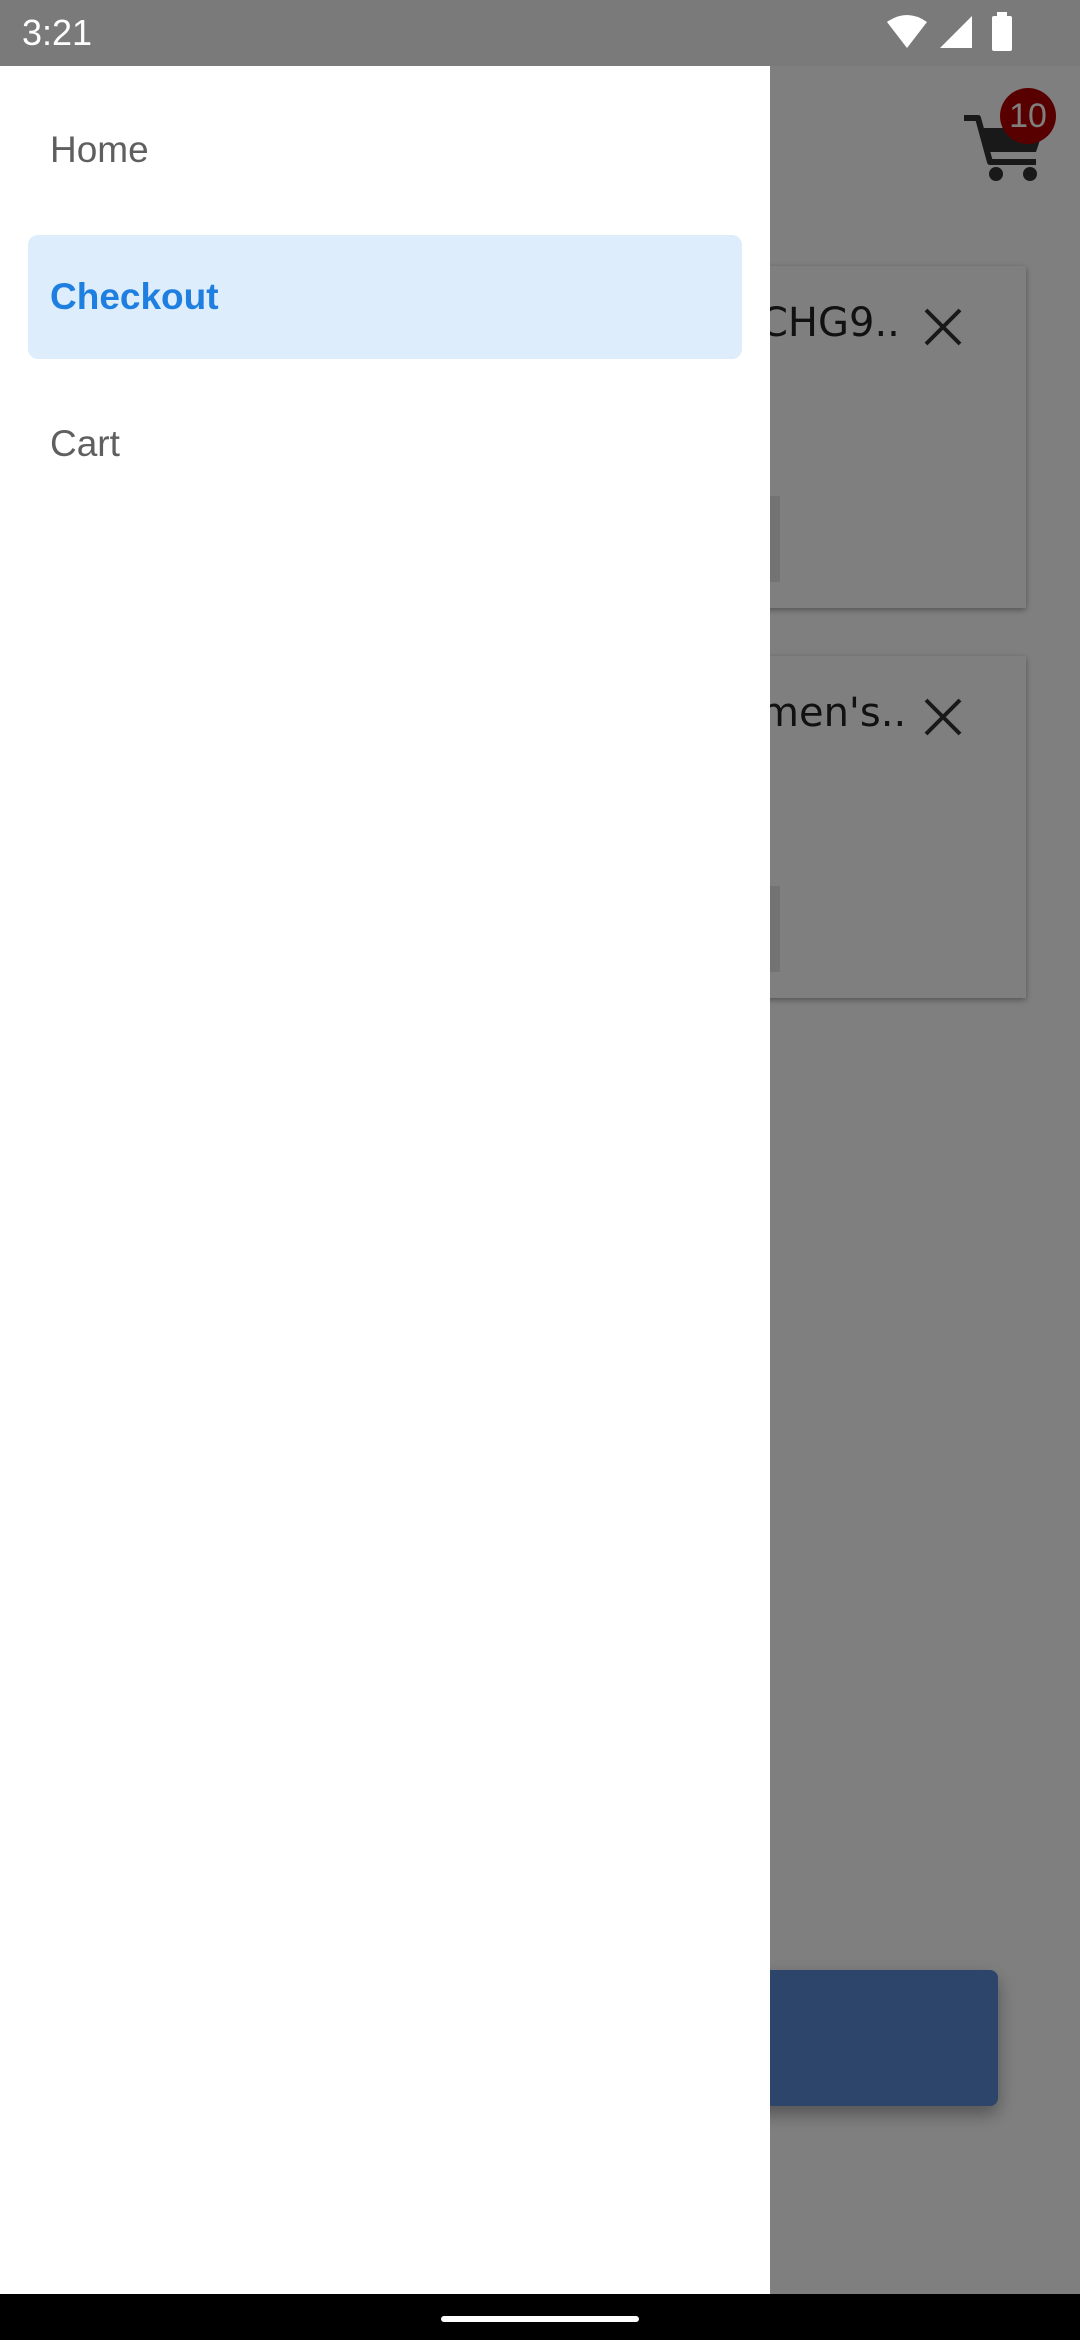 This screenshot has width=1080, height=2340. What do you see at coordinates (99, 149) in the screenshot?
I see `drawer-item-label: Home` at bounding box center [99, 149].